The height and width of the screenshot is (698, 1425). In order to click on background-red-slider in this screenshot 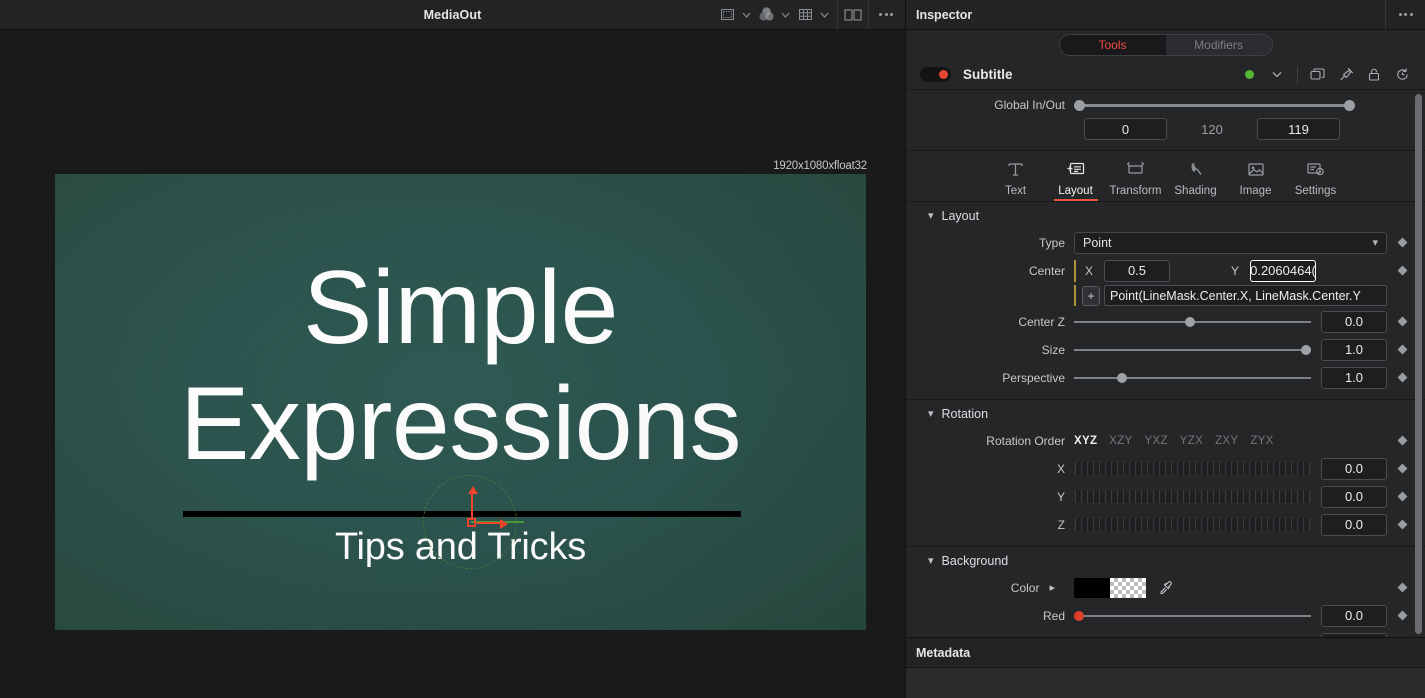, I will do `click(1192, 616)`.